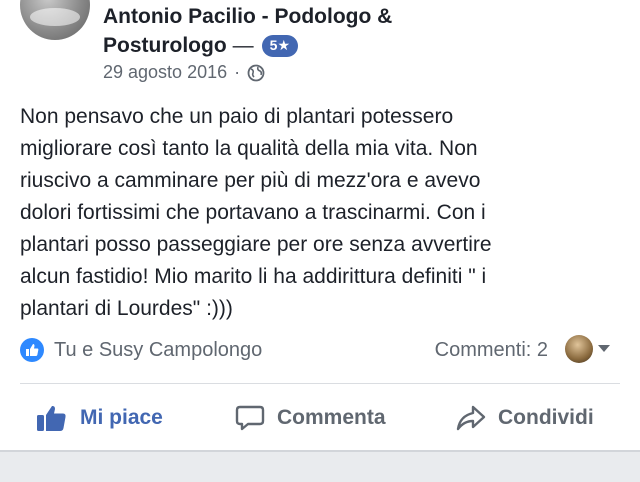 The image size is (640, 482). I want to click on action-bar: Mi piace Commenta Condividi, so click(320, 418).